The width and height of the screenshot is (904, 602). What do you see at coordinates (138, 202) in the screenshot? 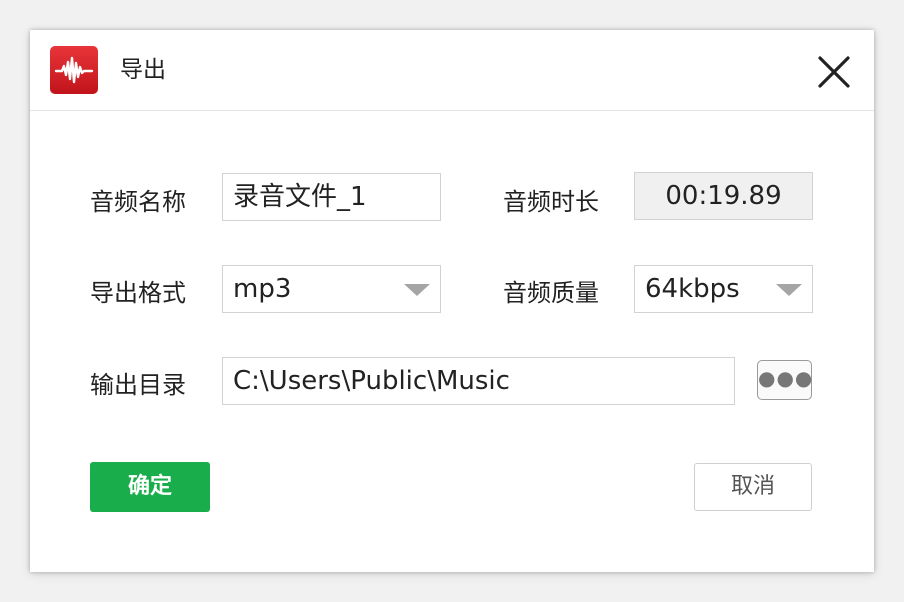
I see `audio-name-label: 音频名称` at bounding box center [138, 202].